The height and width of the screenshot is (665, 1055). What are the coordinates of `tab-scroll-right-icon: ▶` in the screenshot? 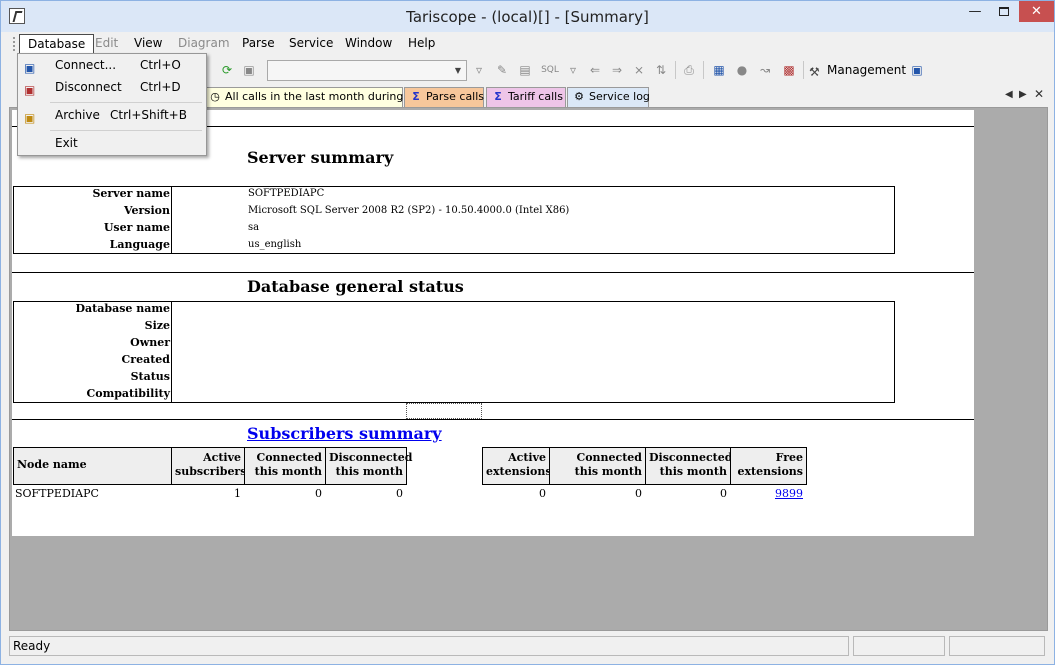 It's located at (1023, 94).